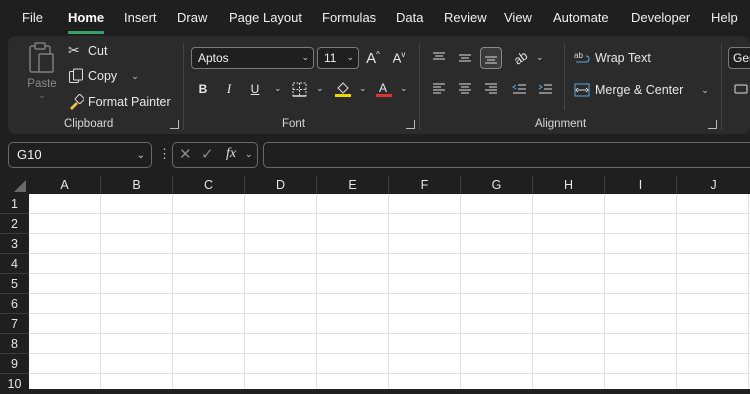 The height and width of the screenshot is (394, 750). I want to click on column-header-e: E, so click(353, 185).